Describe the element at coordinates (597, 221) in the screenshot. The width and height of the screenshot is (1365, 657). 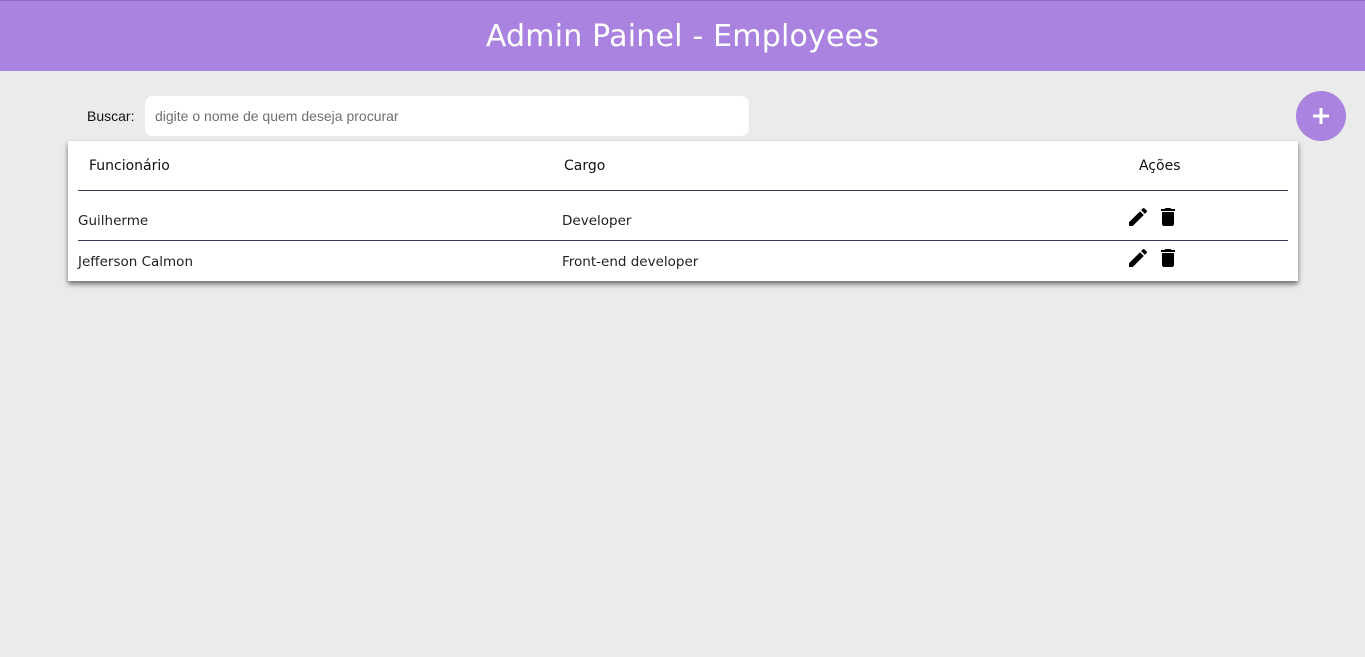
I see `employee-role: Developer` at that location.